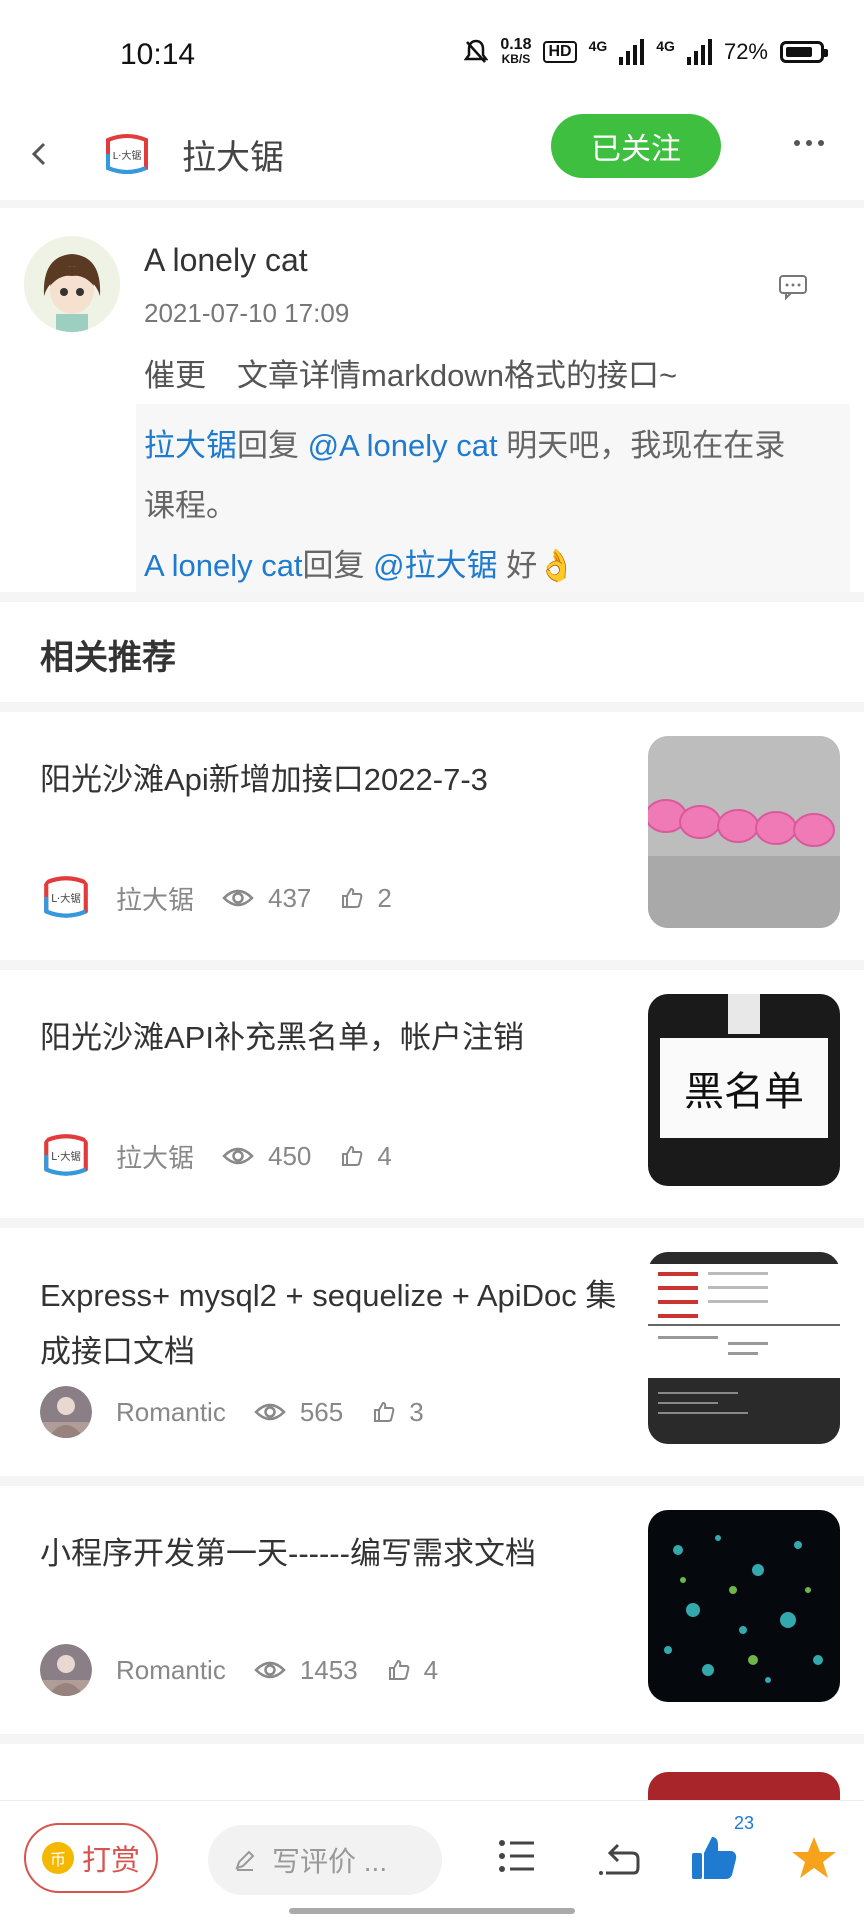 This screenshot has height=1920, width=864. What do you see at coordinates (321, 1411) in the screenshot?
I see `view-count: 565` at bounding box center [321, 1411].